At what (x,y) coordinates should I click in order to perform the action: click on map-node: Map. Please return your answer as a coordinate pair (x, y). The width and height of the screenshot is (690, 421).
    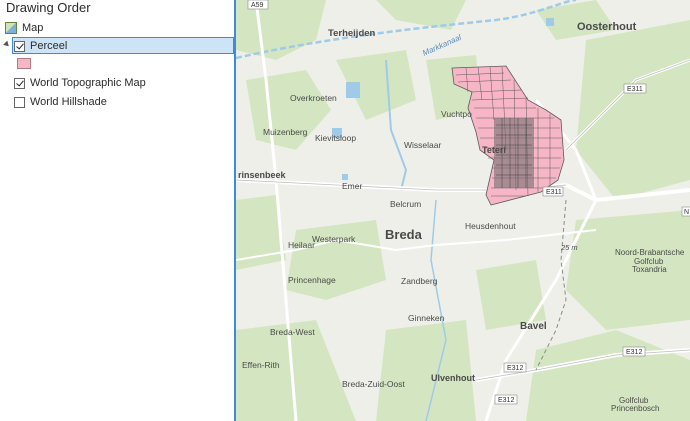
    Looking at the image, I should click on (21, 28).